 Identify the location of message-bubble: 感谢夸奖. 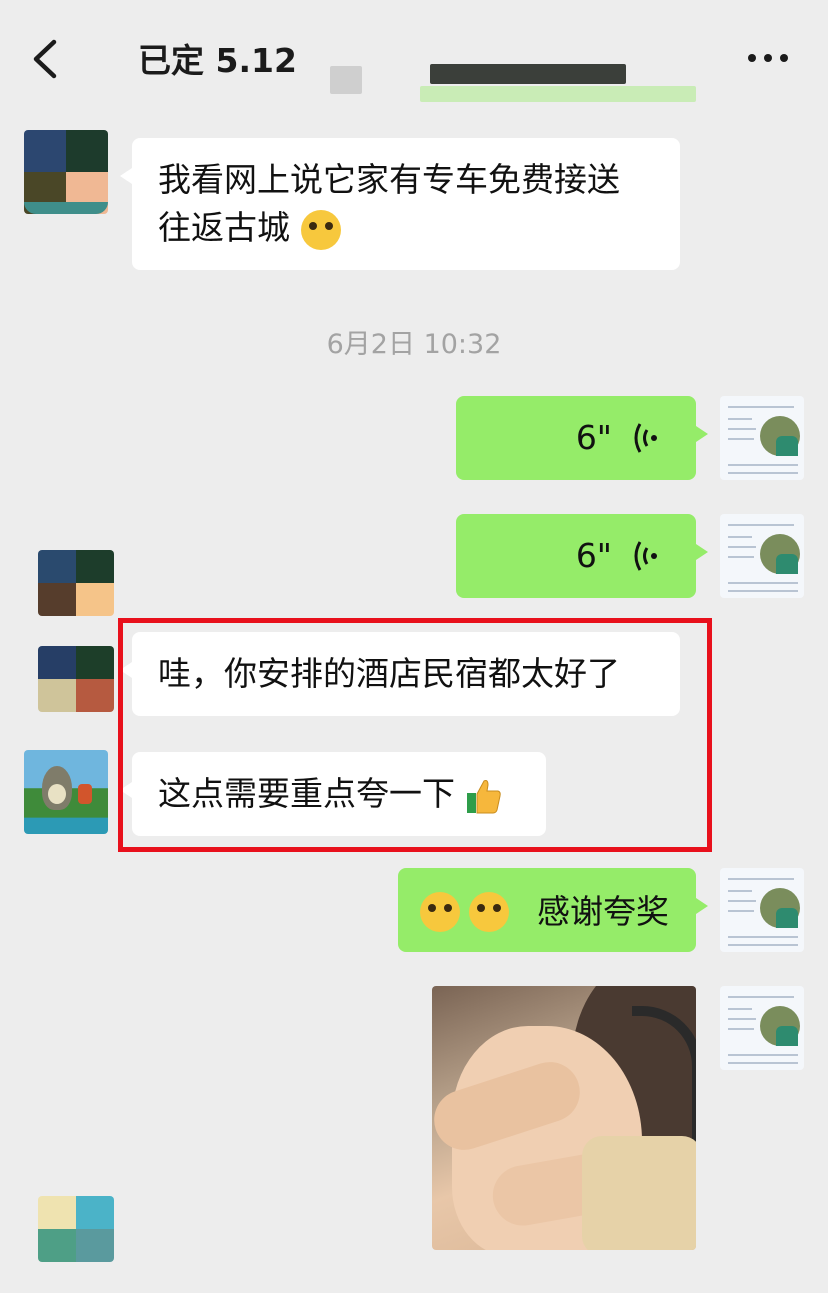
(553, 910).